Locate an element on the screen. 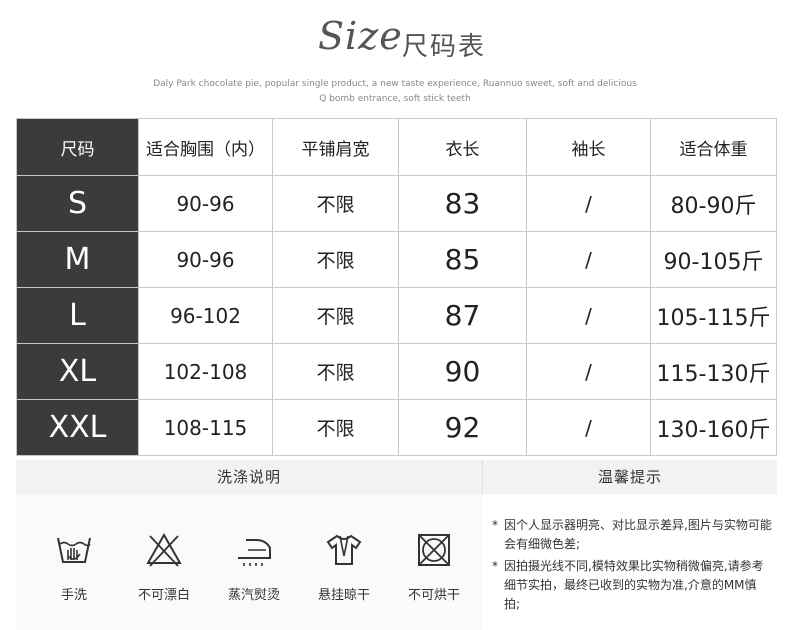 This screenshot has width=790, height=630. care-item: 蒸汽熨烫 is located at coordinates (254, 566).